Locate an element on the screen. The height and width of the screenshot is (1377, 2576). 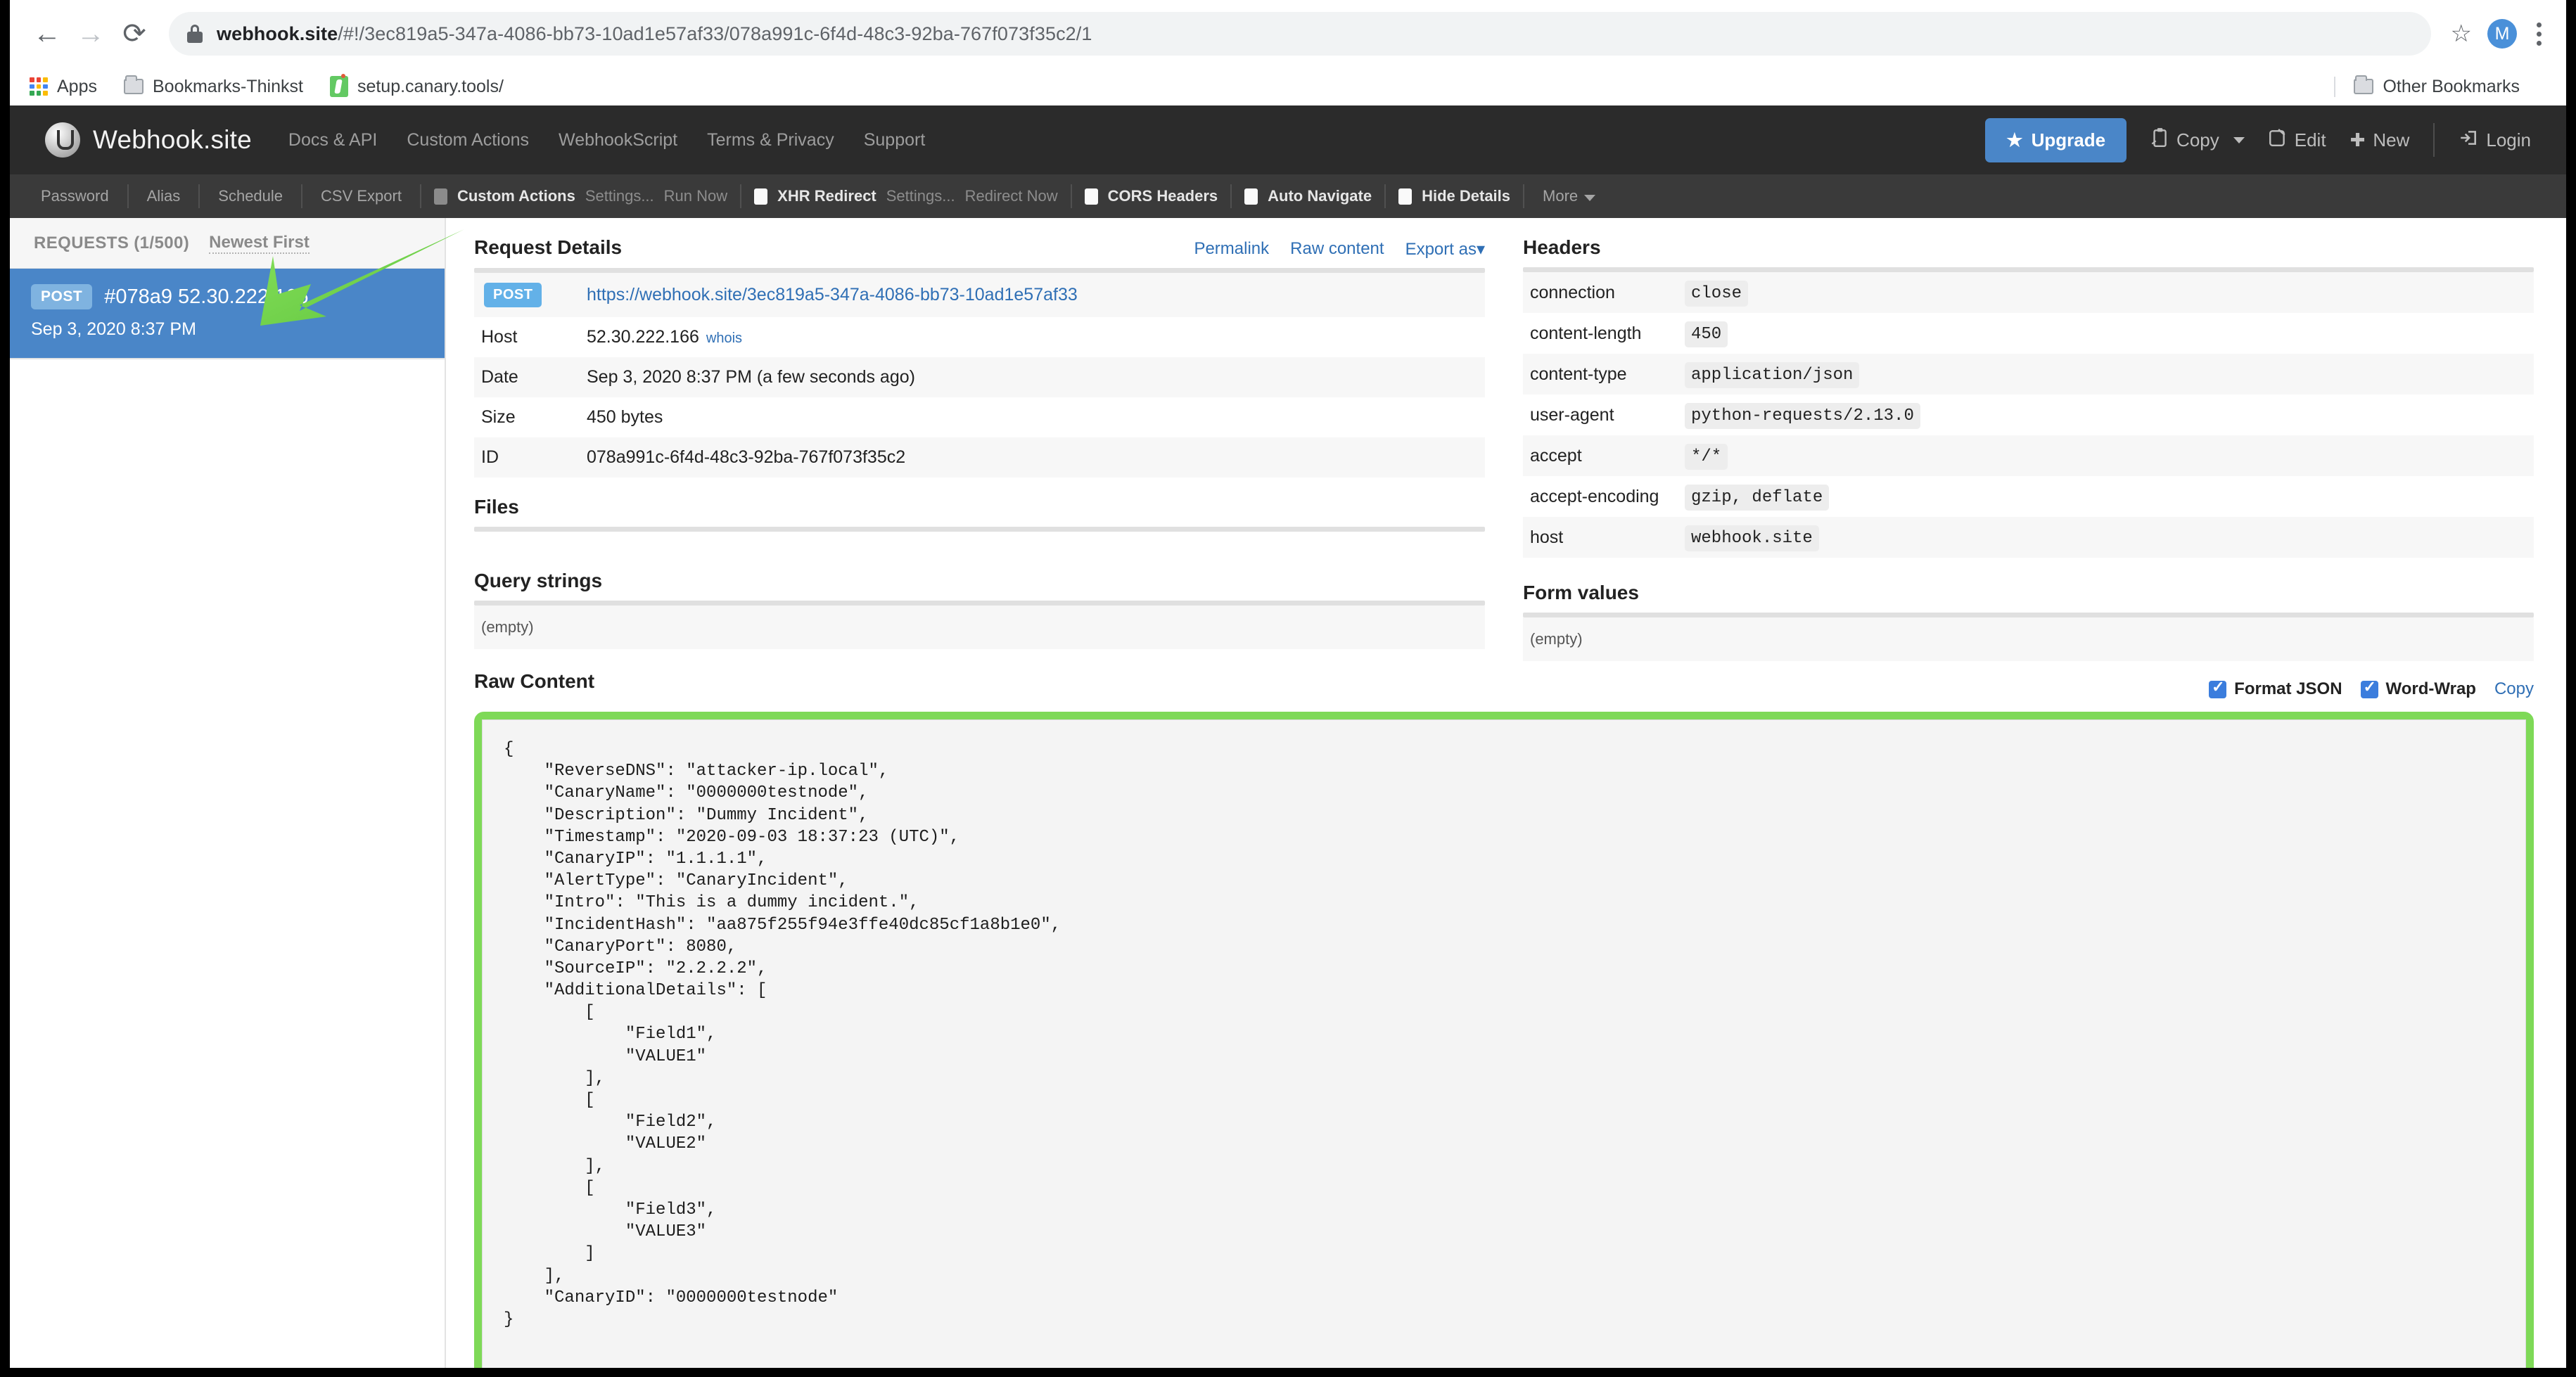
brand-logo-link: Webhook.site is located at coordinates (148, 140).